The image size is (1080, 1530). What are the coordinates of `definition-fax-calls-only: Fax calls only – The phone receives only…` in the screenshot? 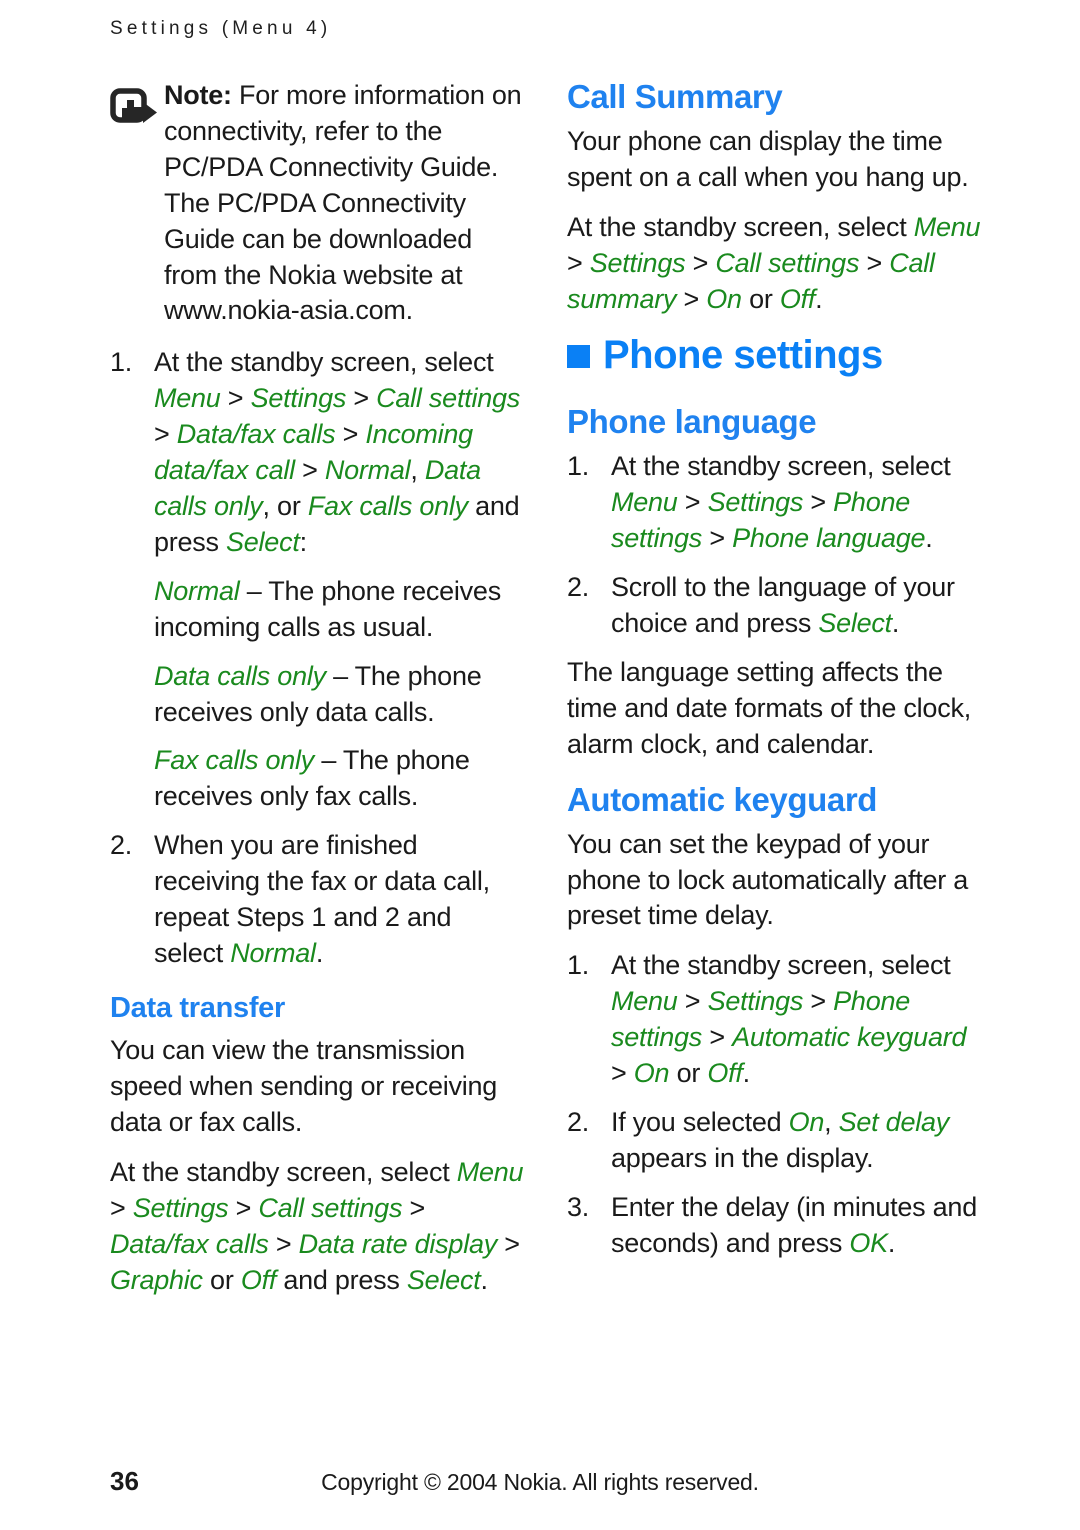 It's located at (339, 779).